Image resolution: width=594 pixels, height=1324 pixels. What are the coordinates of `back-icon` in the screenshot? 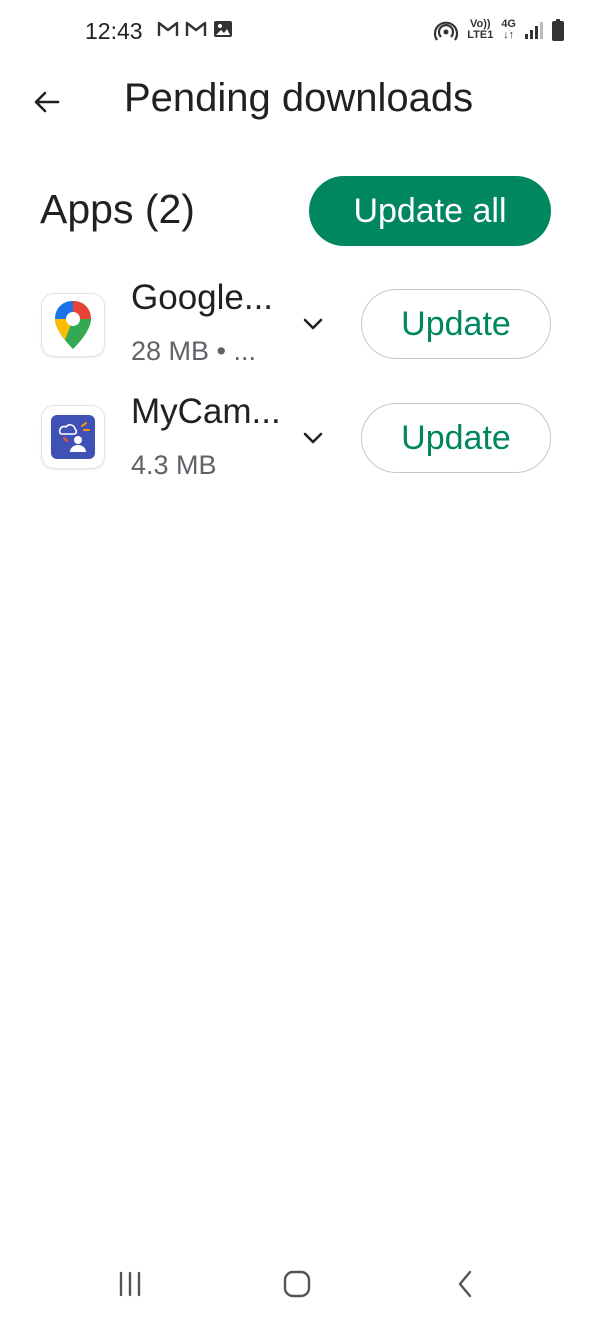 It's located at (465, 1284).